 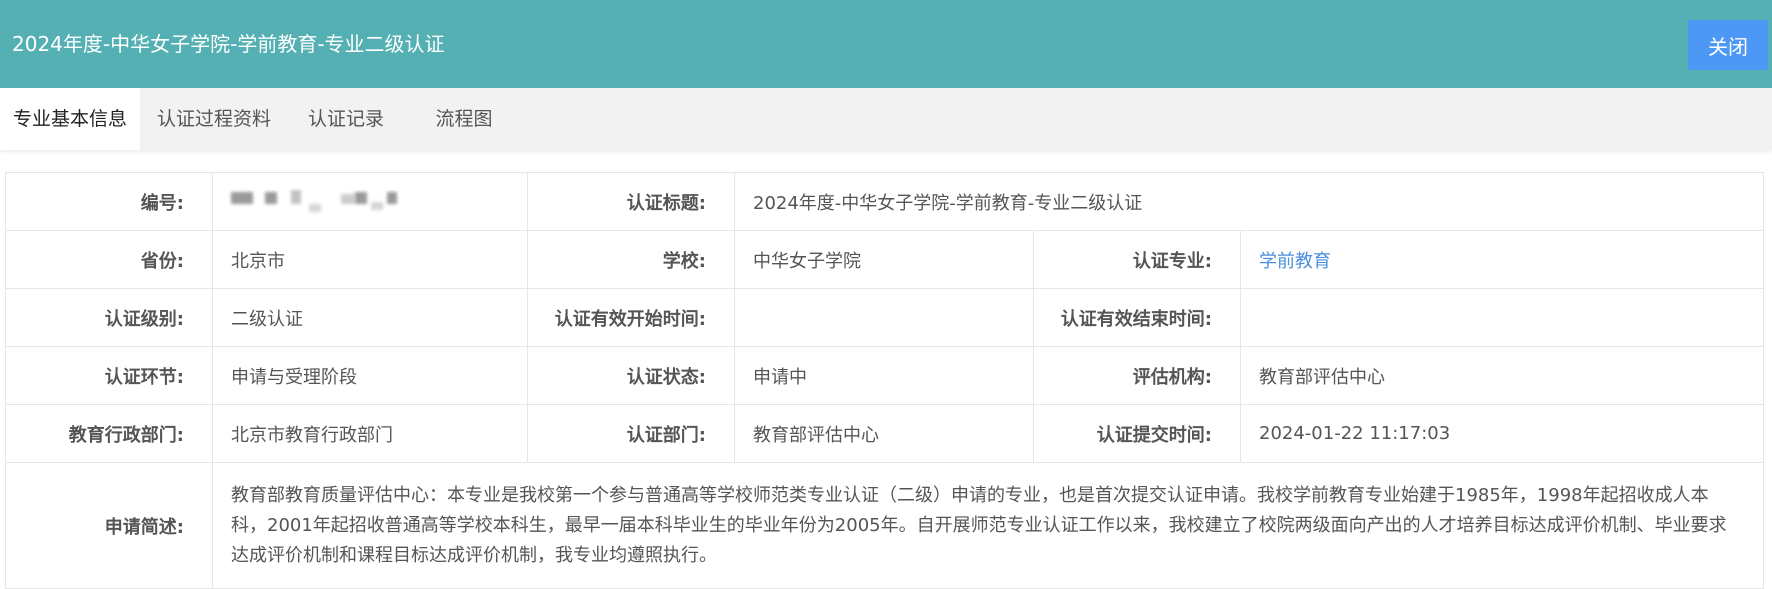 I want to click on start-time-label: 认证有效开始时间:, so click(x=631, y=317).